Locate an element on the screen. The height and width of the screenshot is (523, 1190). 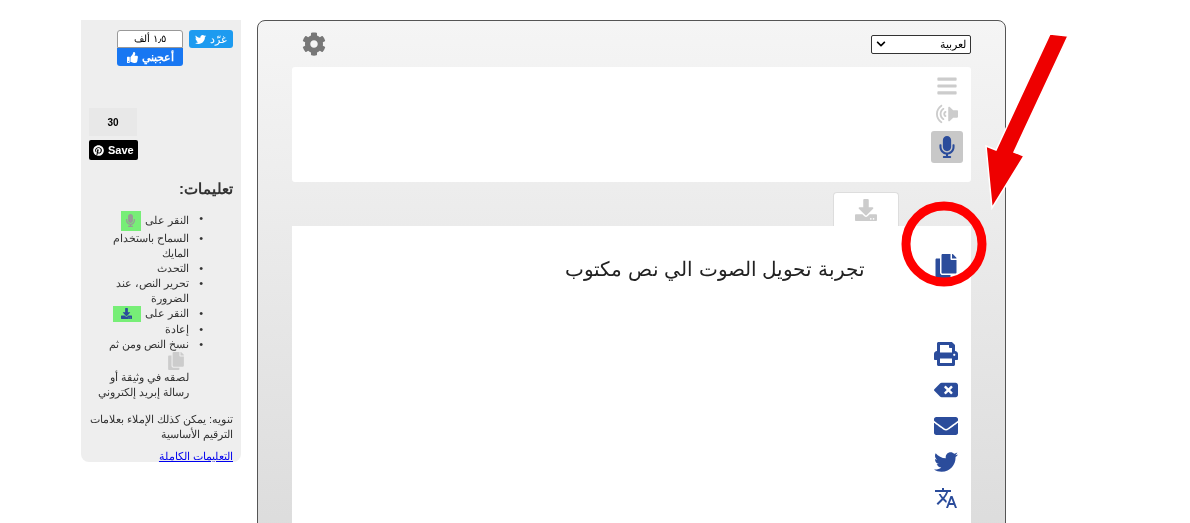
instruction-text: تحرير النص، عند الضرورة is located at coordinates (151, 290).